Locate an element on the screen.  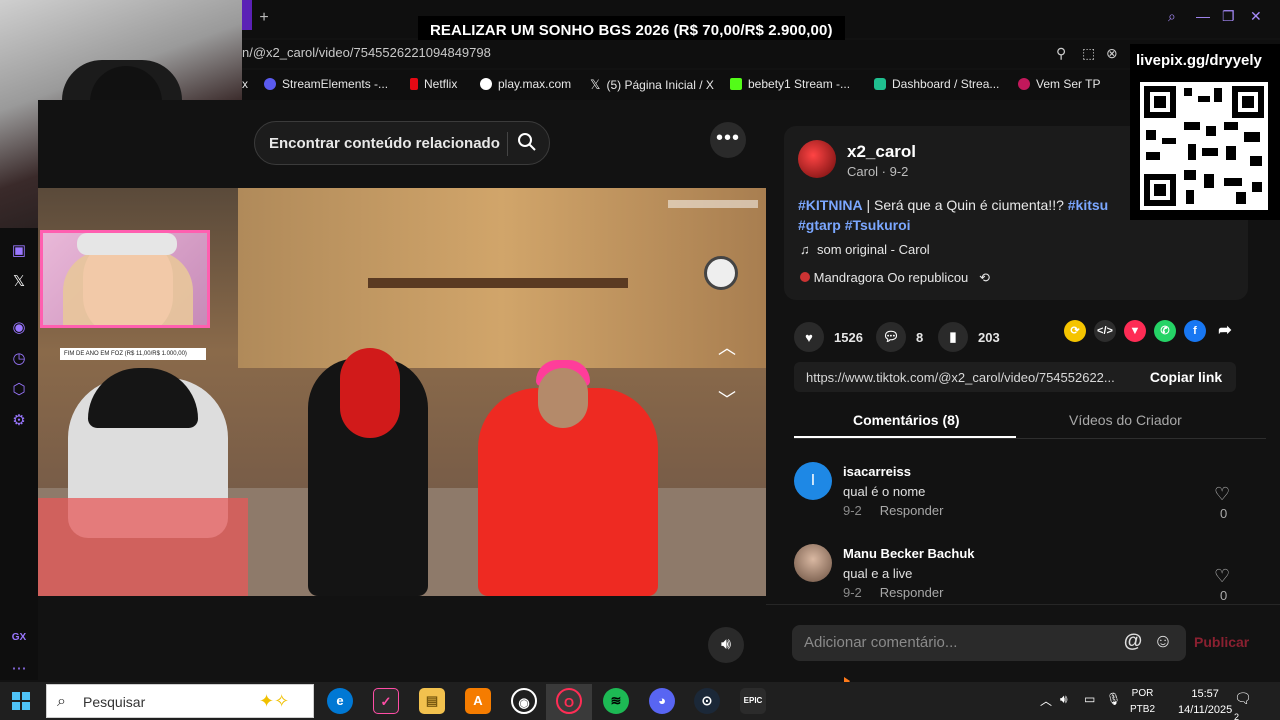
obs-icon: ◉ is located at coordinates (524, 701).